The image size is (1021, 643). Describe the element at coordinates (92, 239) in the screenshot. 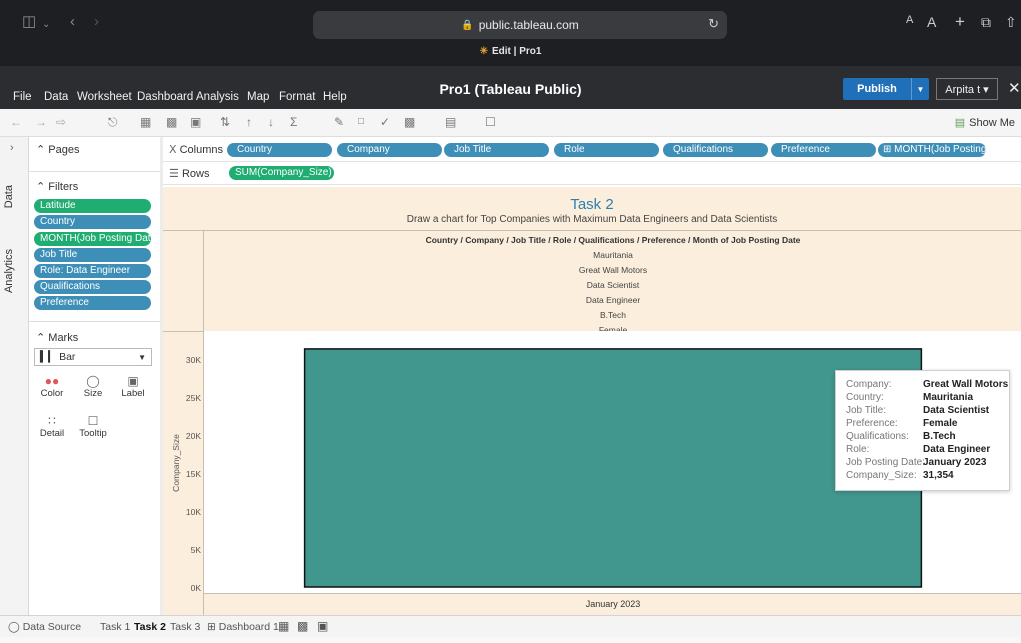

I see `filter-pill-month: MONTH(Job Posting Date)` at that location.